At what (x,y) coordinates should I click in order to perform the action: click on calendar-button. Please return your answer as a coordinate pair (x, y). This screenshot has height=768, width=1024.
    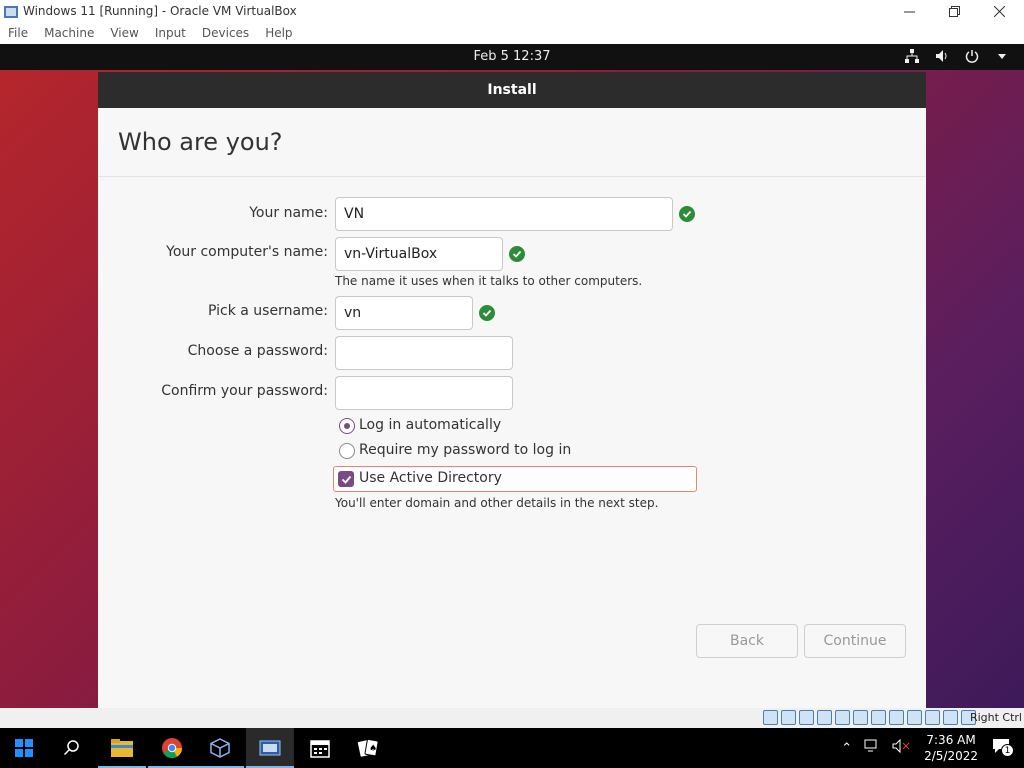
    Looking at the image, I should click on (320, 748).